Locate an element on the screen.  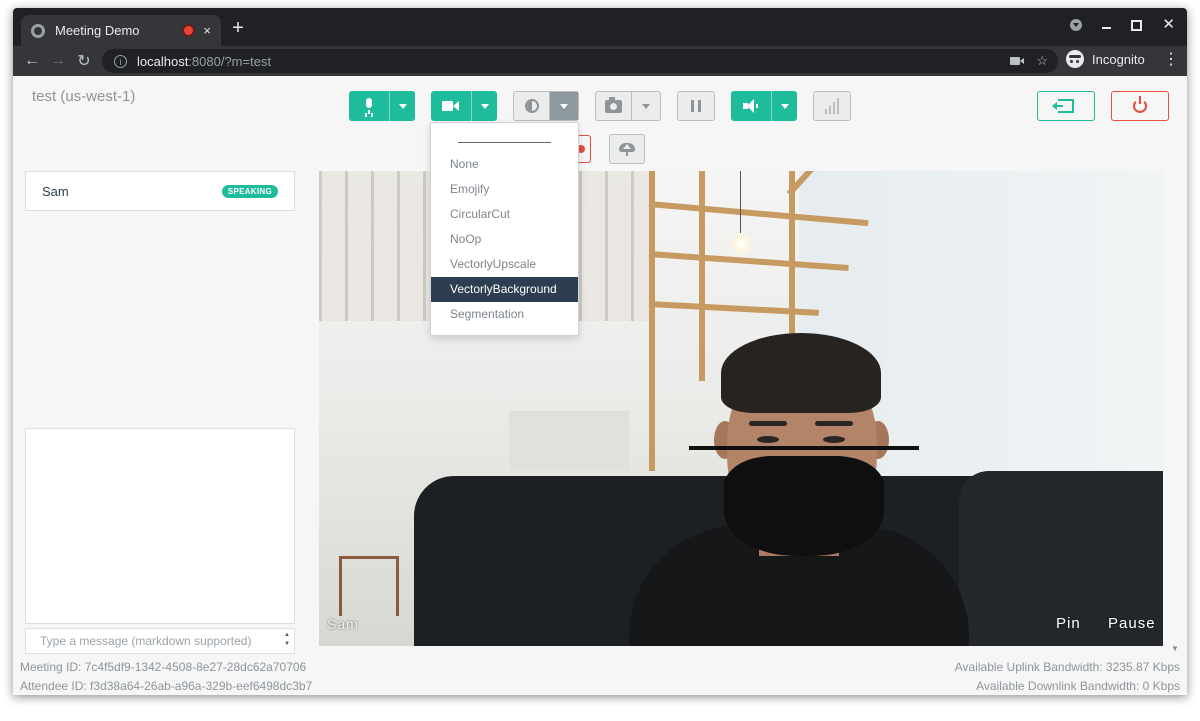
roster-attendee-name: Sam is located at coordinates (55, 191).